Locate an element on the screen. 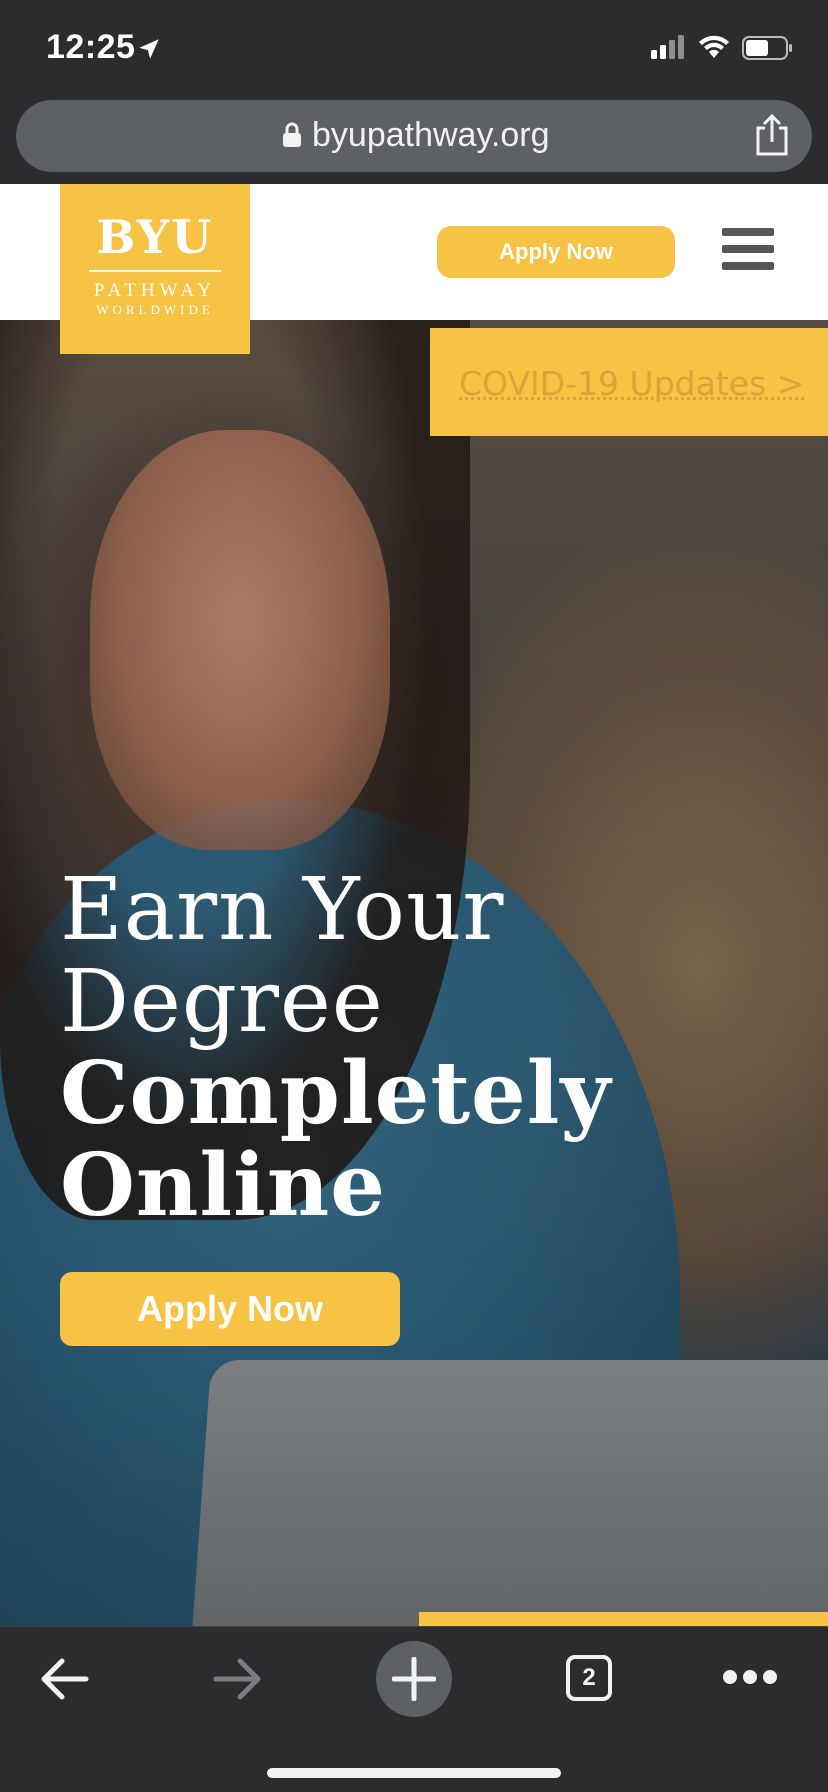  signal-icon is located at coordinates (667, 47).